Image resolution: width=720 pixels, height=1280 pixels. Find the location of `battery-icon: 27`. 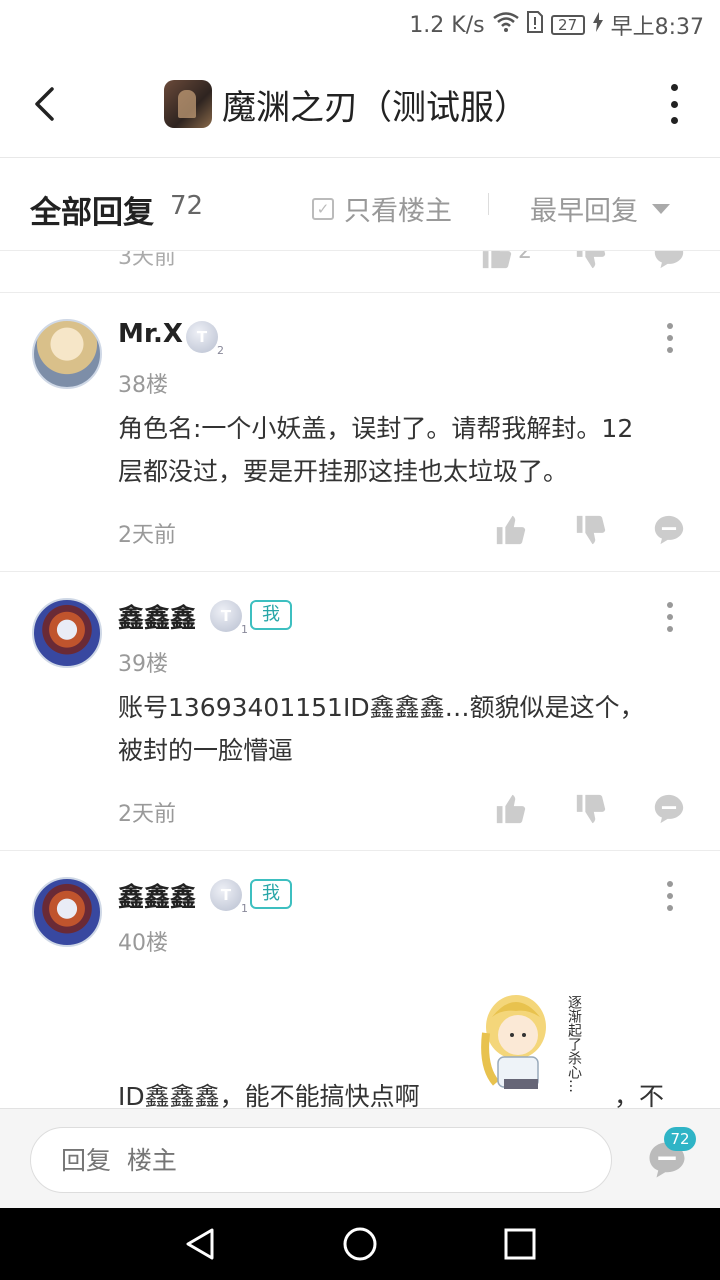

battery-icon: 27 is located at coordinates (567, 25).